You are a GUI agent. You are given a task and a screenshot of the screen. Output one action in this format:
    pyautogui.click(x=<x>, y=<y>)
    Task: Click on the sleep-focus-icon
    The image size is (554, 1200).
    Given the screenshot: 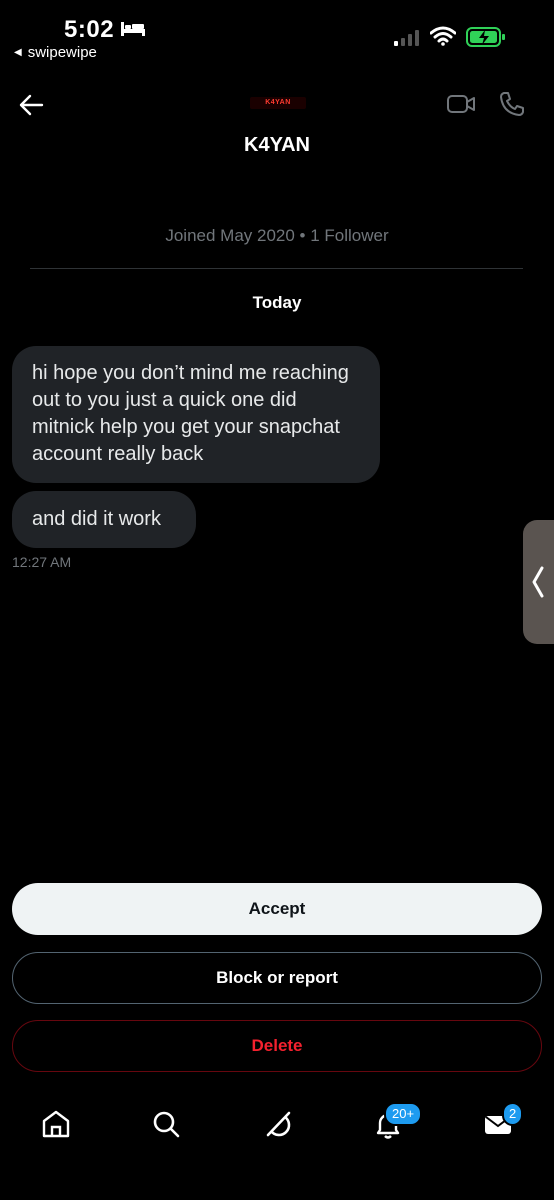 What is the action you would take?
    pyautogui.click(x=133, y=29)
    